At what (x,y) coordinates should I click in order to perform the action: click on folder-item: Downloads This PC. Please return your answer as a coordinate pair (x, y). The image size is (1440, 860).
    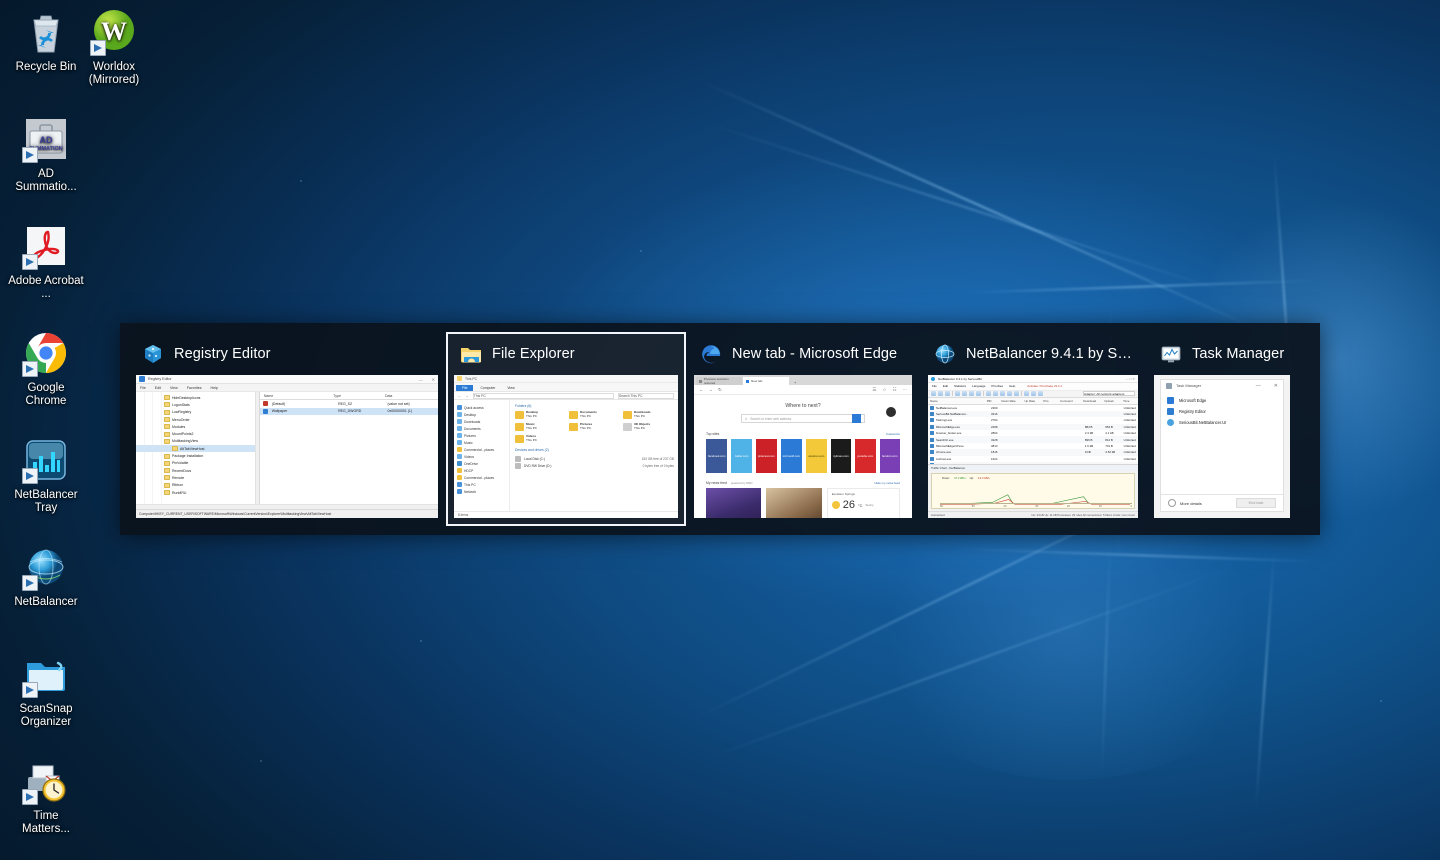
    Looking at the image, I should click on (645, 415).